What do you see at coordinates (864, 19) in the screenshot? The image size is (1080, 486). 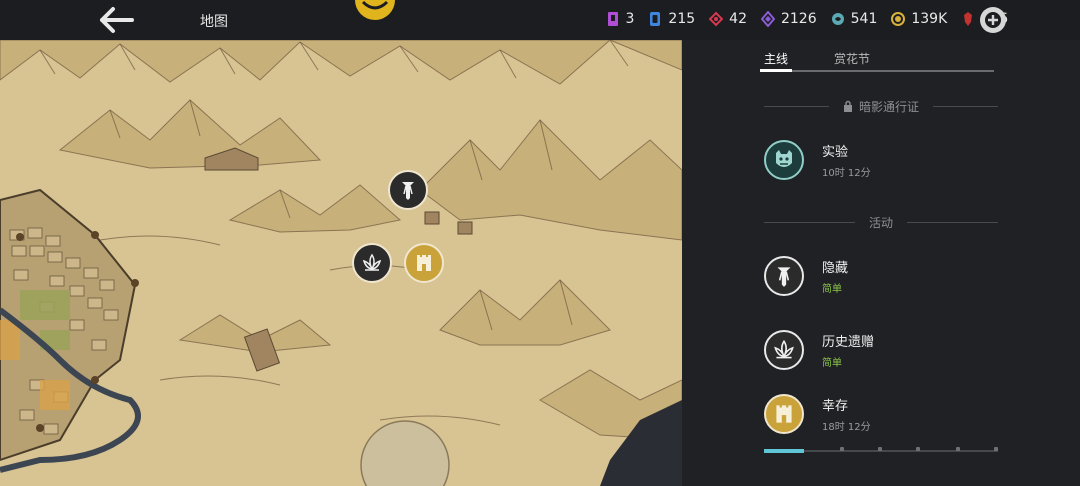 I see `currency-value: 541` at bounding box center [864, 19].